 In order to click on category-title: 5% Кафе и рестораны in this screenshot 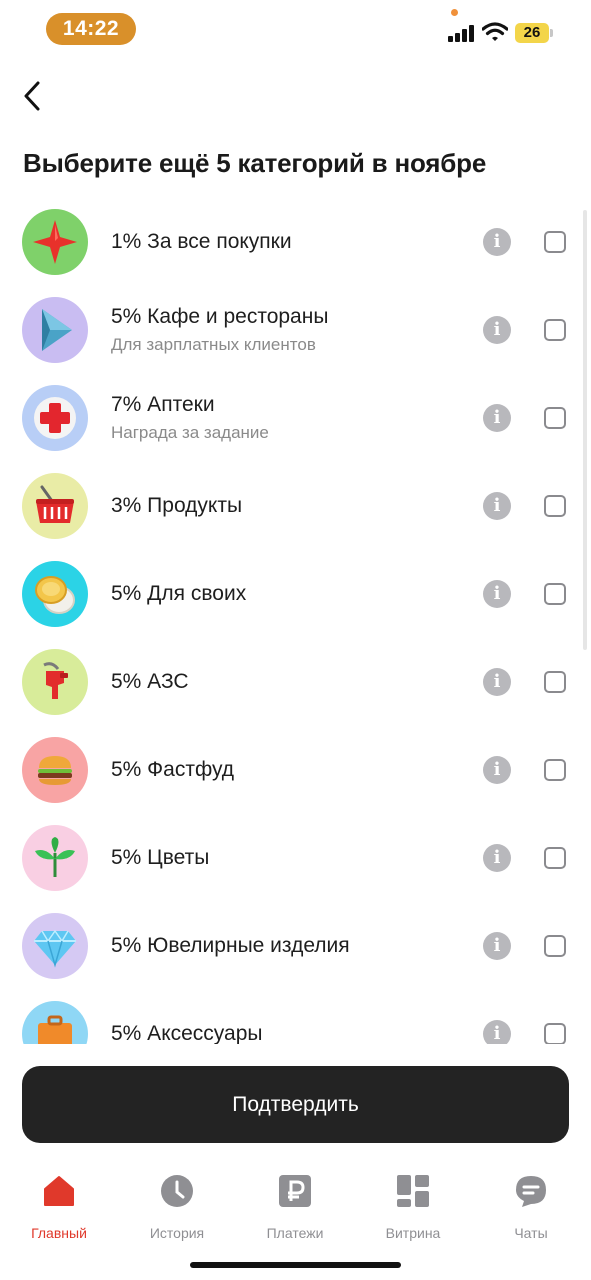, I will do `click(220, 316)`.